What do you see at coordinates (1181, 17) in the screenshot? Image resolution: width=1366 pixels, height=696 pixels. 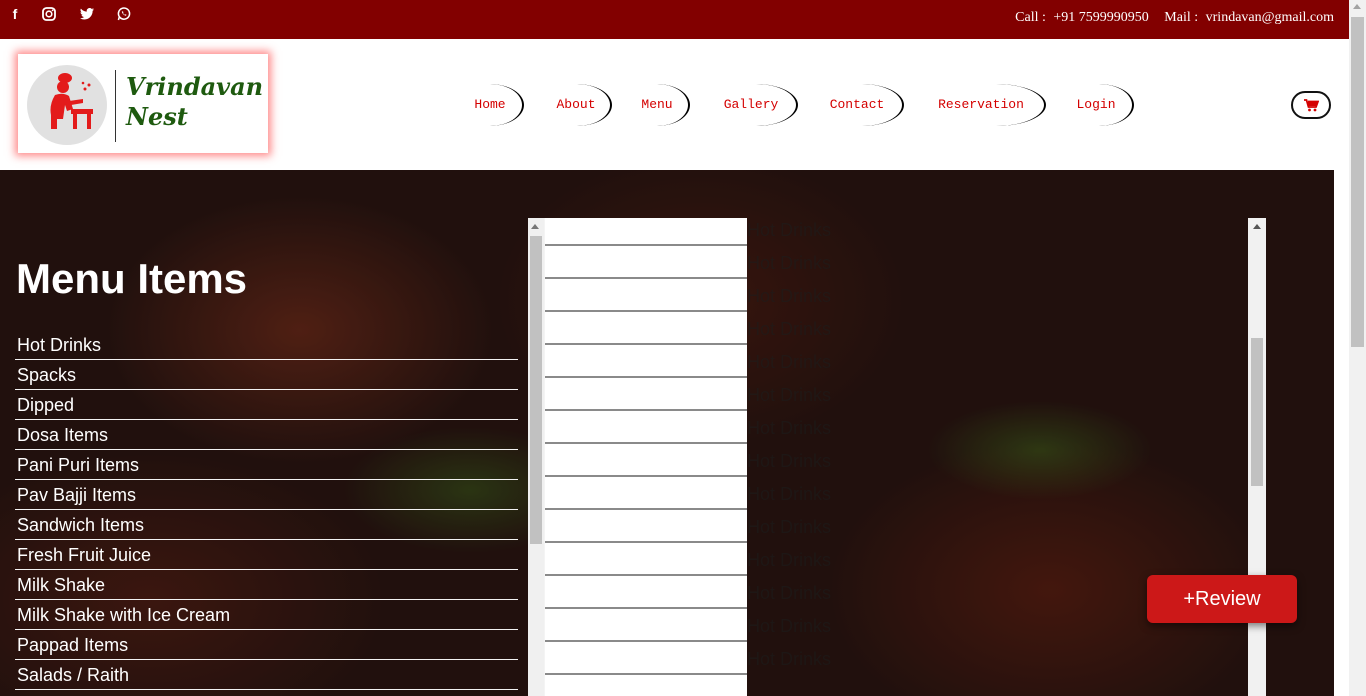 I see `mail-label: Mail :` at bounding box center [1181, 17].